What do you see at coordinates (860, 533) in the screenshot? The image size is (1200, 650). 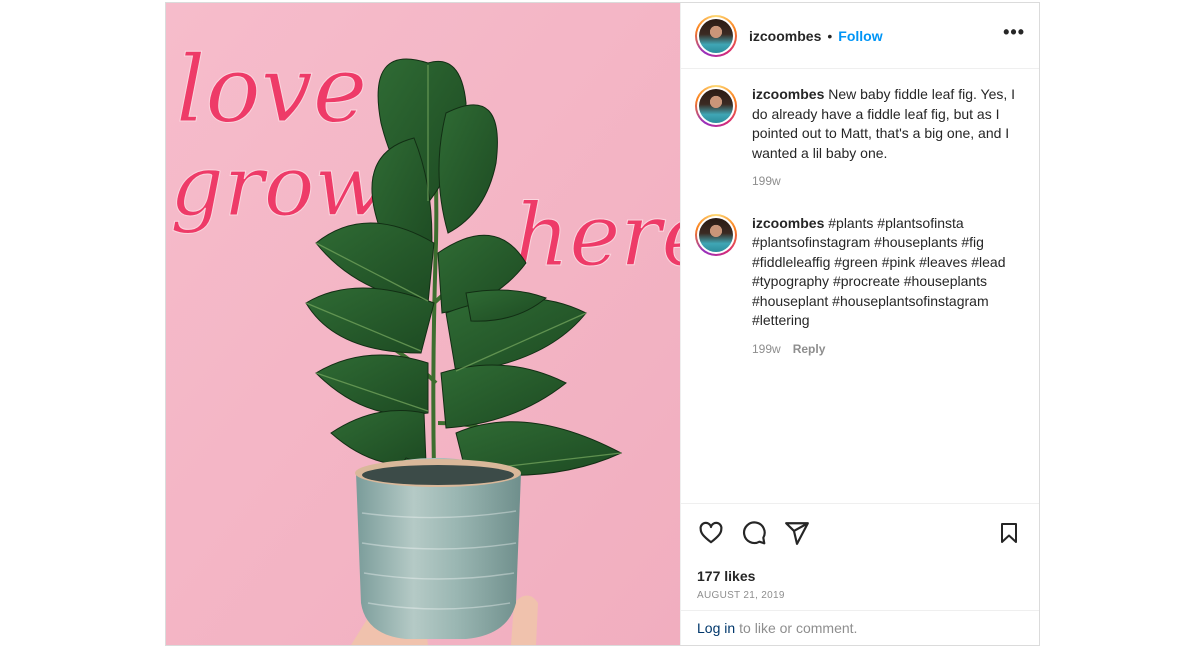 I see `action-bar` at bounding box center [860, 533].